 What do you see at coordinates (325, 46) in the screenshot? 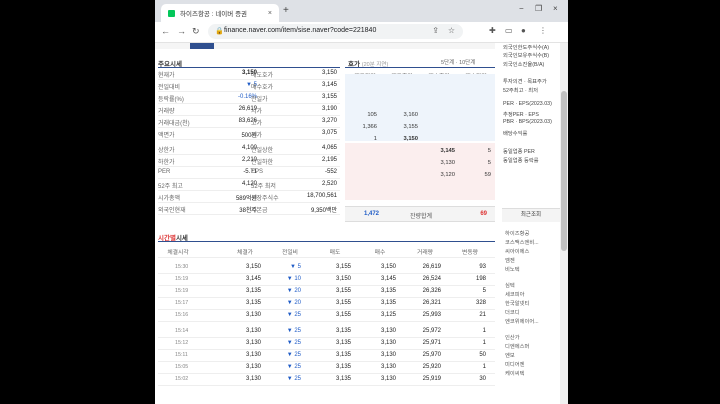
I see `stock-nav-strip` at bounding box center [325, 46].